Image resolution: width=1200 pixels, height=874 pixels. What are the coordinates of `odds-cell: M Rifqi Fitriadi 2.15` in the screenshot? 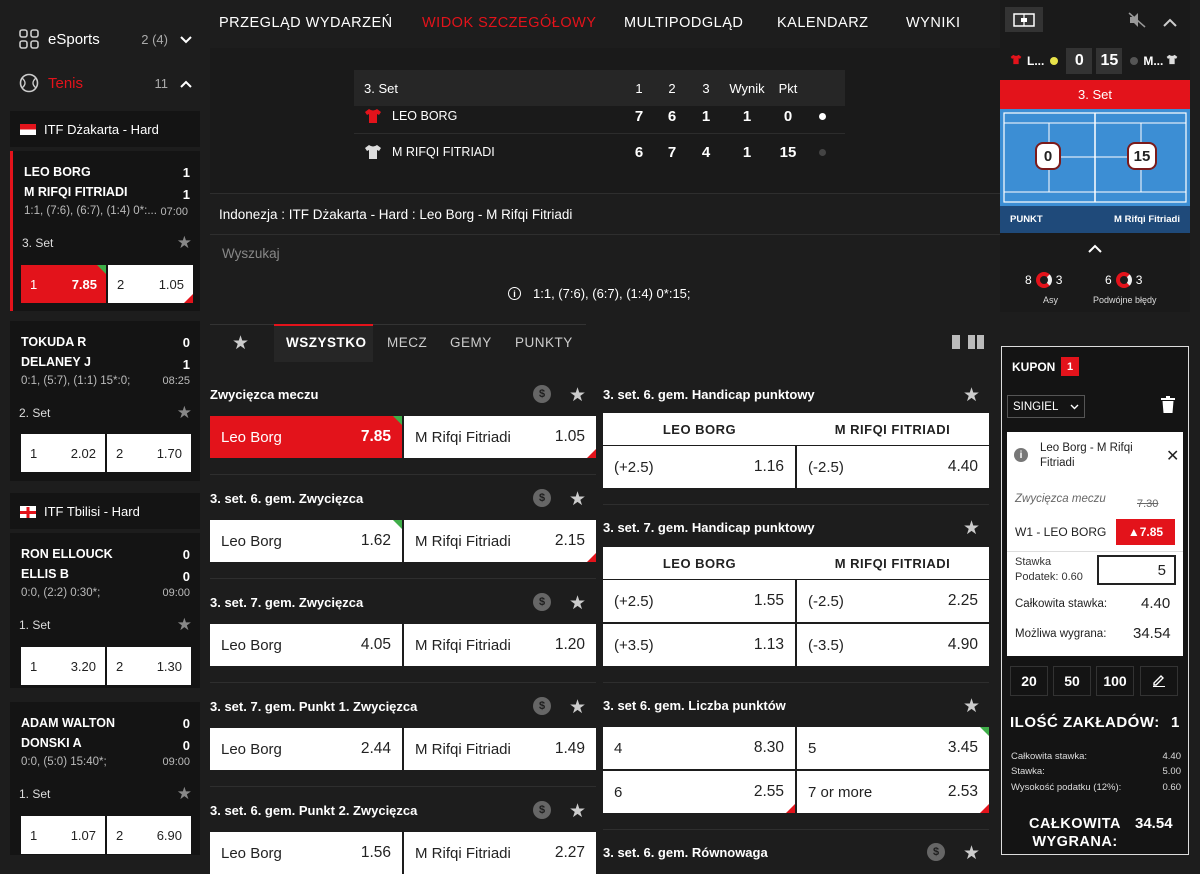 It's located at (500, 541).